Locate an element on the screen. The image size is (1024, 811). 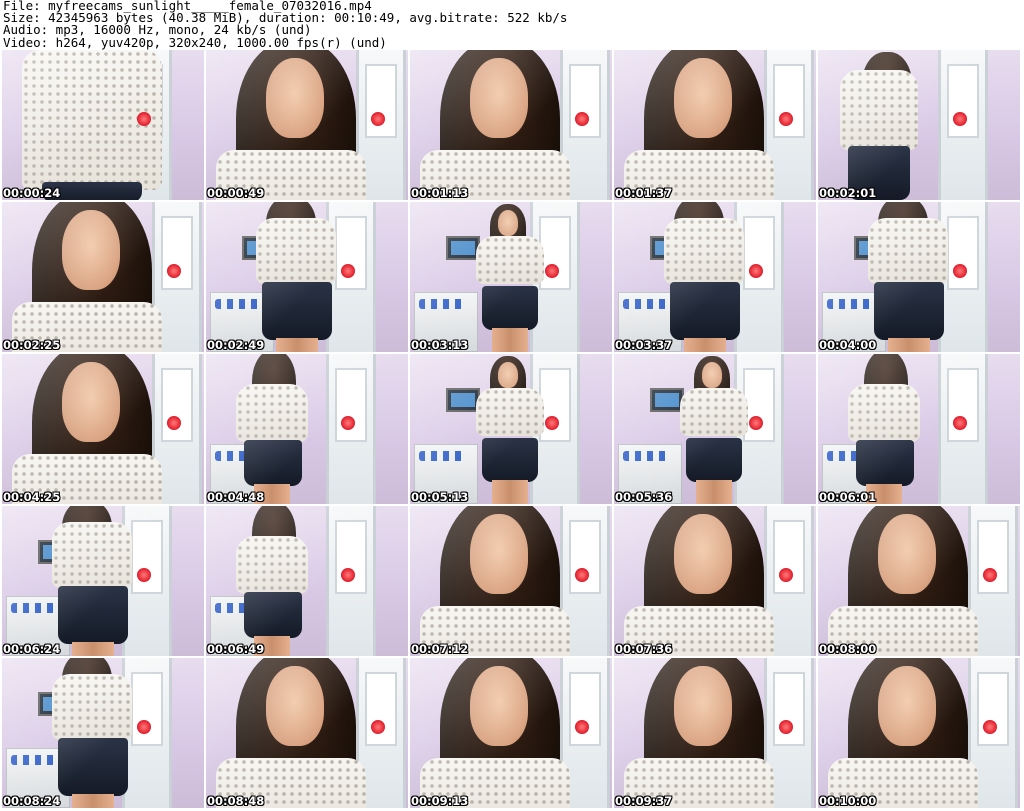
thumbnail-timestamp: 00:08:00 is located at coordinates (848, 649).